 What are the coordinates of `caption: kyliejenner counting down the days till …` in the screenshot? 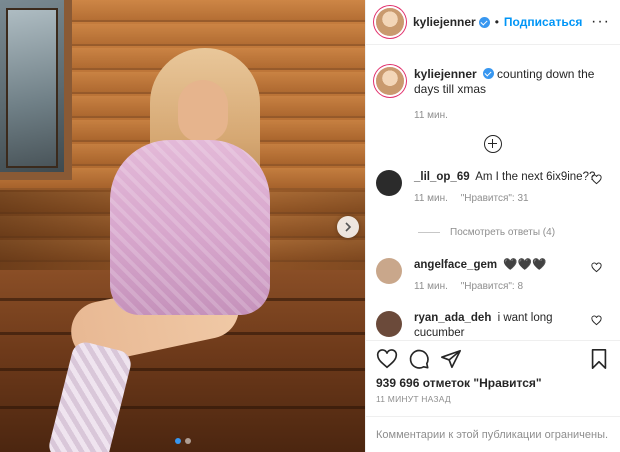 It's located at (493, 94).